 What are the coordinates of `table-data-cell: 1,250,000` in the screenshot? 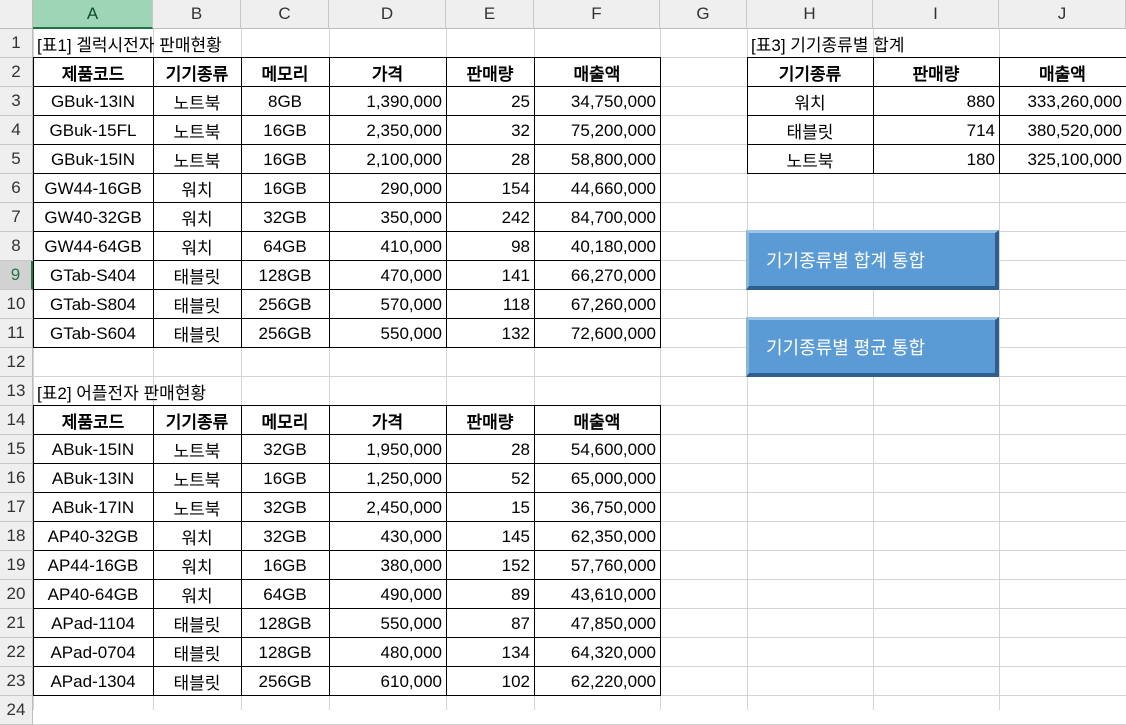 It's located at (387, 478).